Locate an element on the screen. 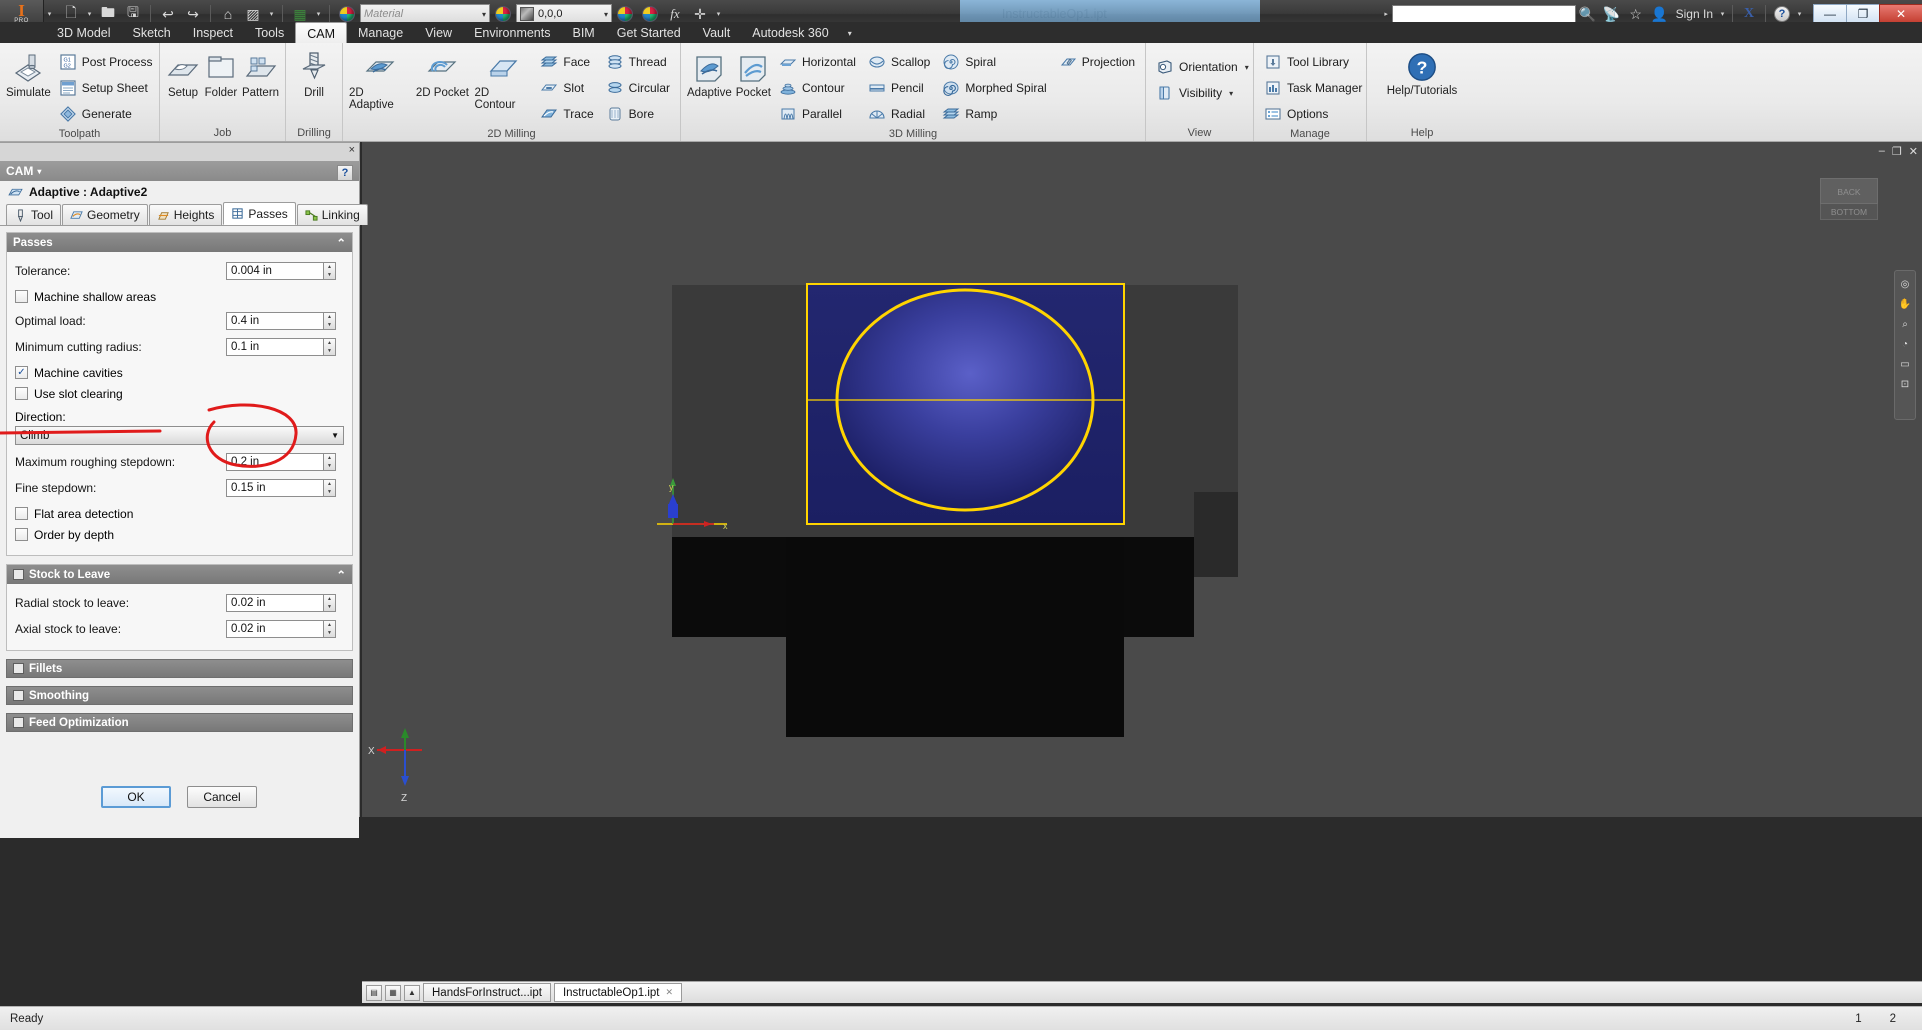  tolerance-field: 0.004 in ▲ ▼ is located at coordinates (281, 271).